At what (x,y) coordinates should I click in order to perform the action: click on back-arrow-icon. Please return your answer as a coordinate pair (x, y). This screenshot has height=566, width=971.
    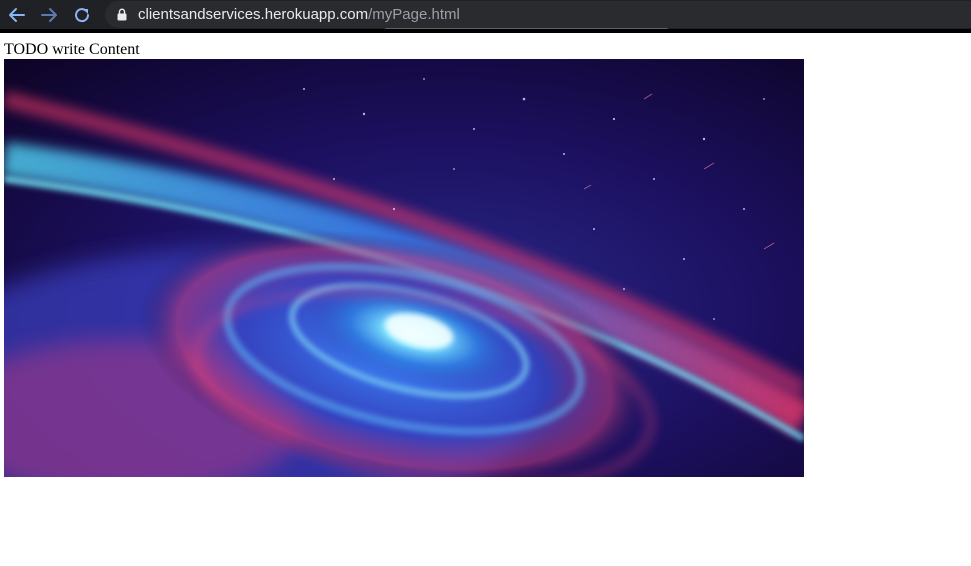
    Looking at the image, I should click on (17, 15).